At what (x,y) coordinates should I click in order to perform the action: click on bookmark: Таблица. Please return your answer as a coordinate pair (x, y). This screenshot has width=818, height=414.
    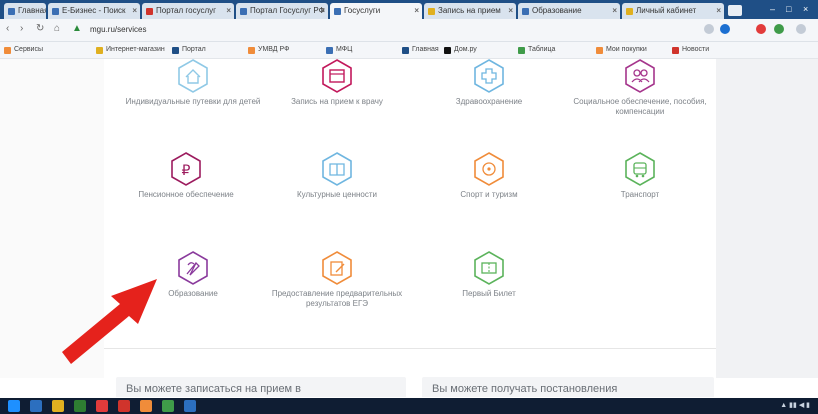
    Looking at the image, I should click on (536, 50).